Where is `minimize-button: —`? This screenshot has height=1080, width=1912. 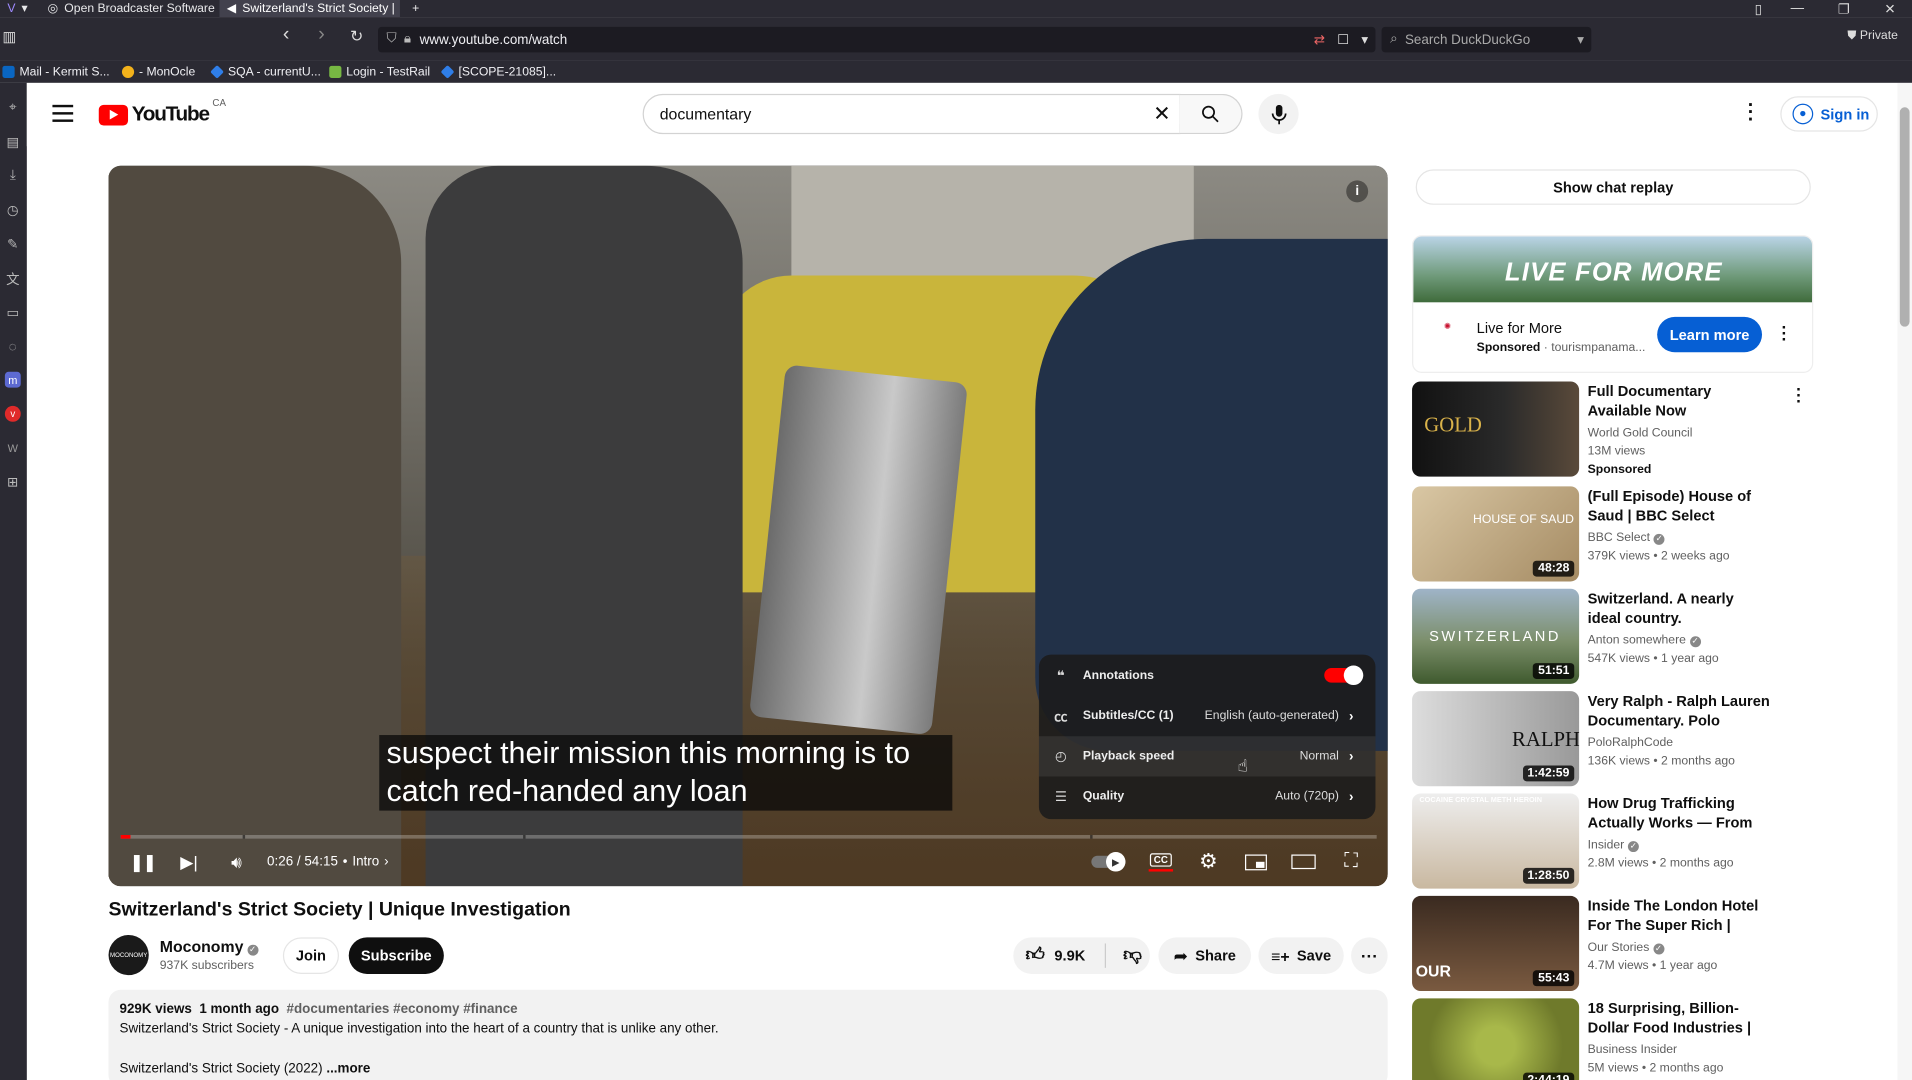
minimize-button: — is located at coordinates (1797, 8).